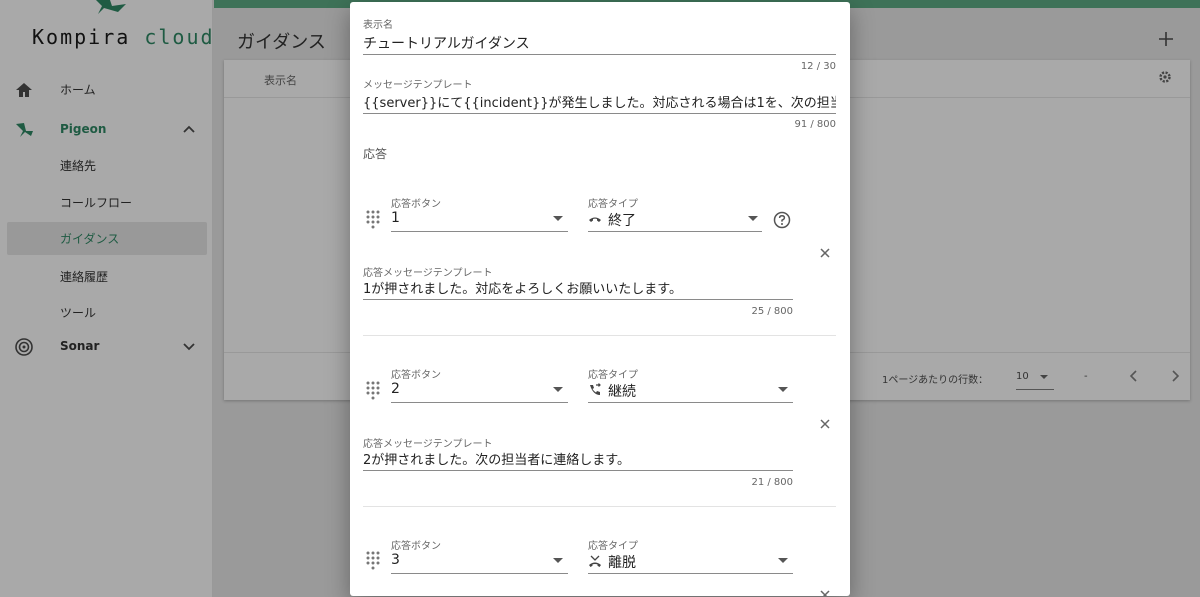 The height and width of the screenshot is (597, 1200). What do you see at coordinates (1175, 376) in the screenshot?
I see `chevron-right-icon` at bounding box center [1175, 376].